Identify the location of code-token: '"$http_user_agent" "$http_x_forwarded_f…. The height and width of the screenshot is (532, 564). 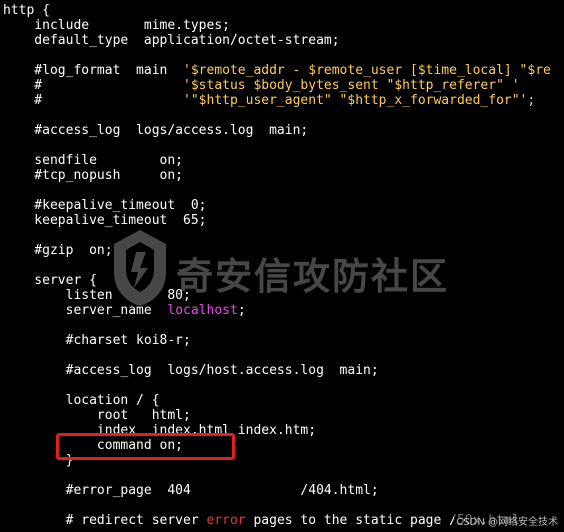
(359, 100).